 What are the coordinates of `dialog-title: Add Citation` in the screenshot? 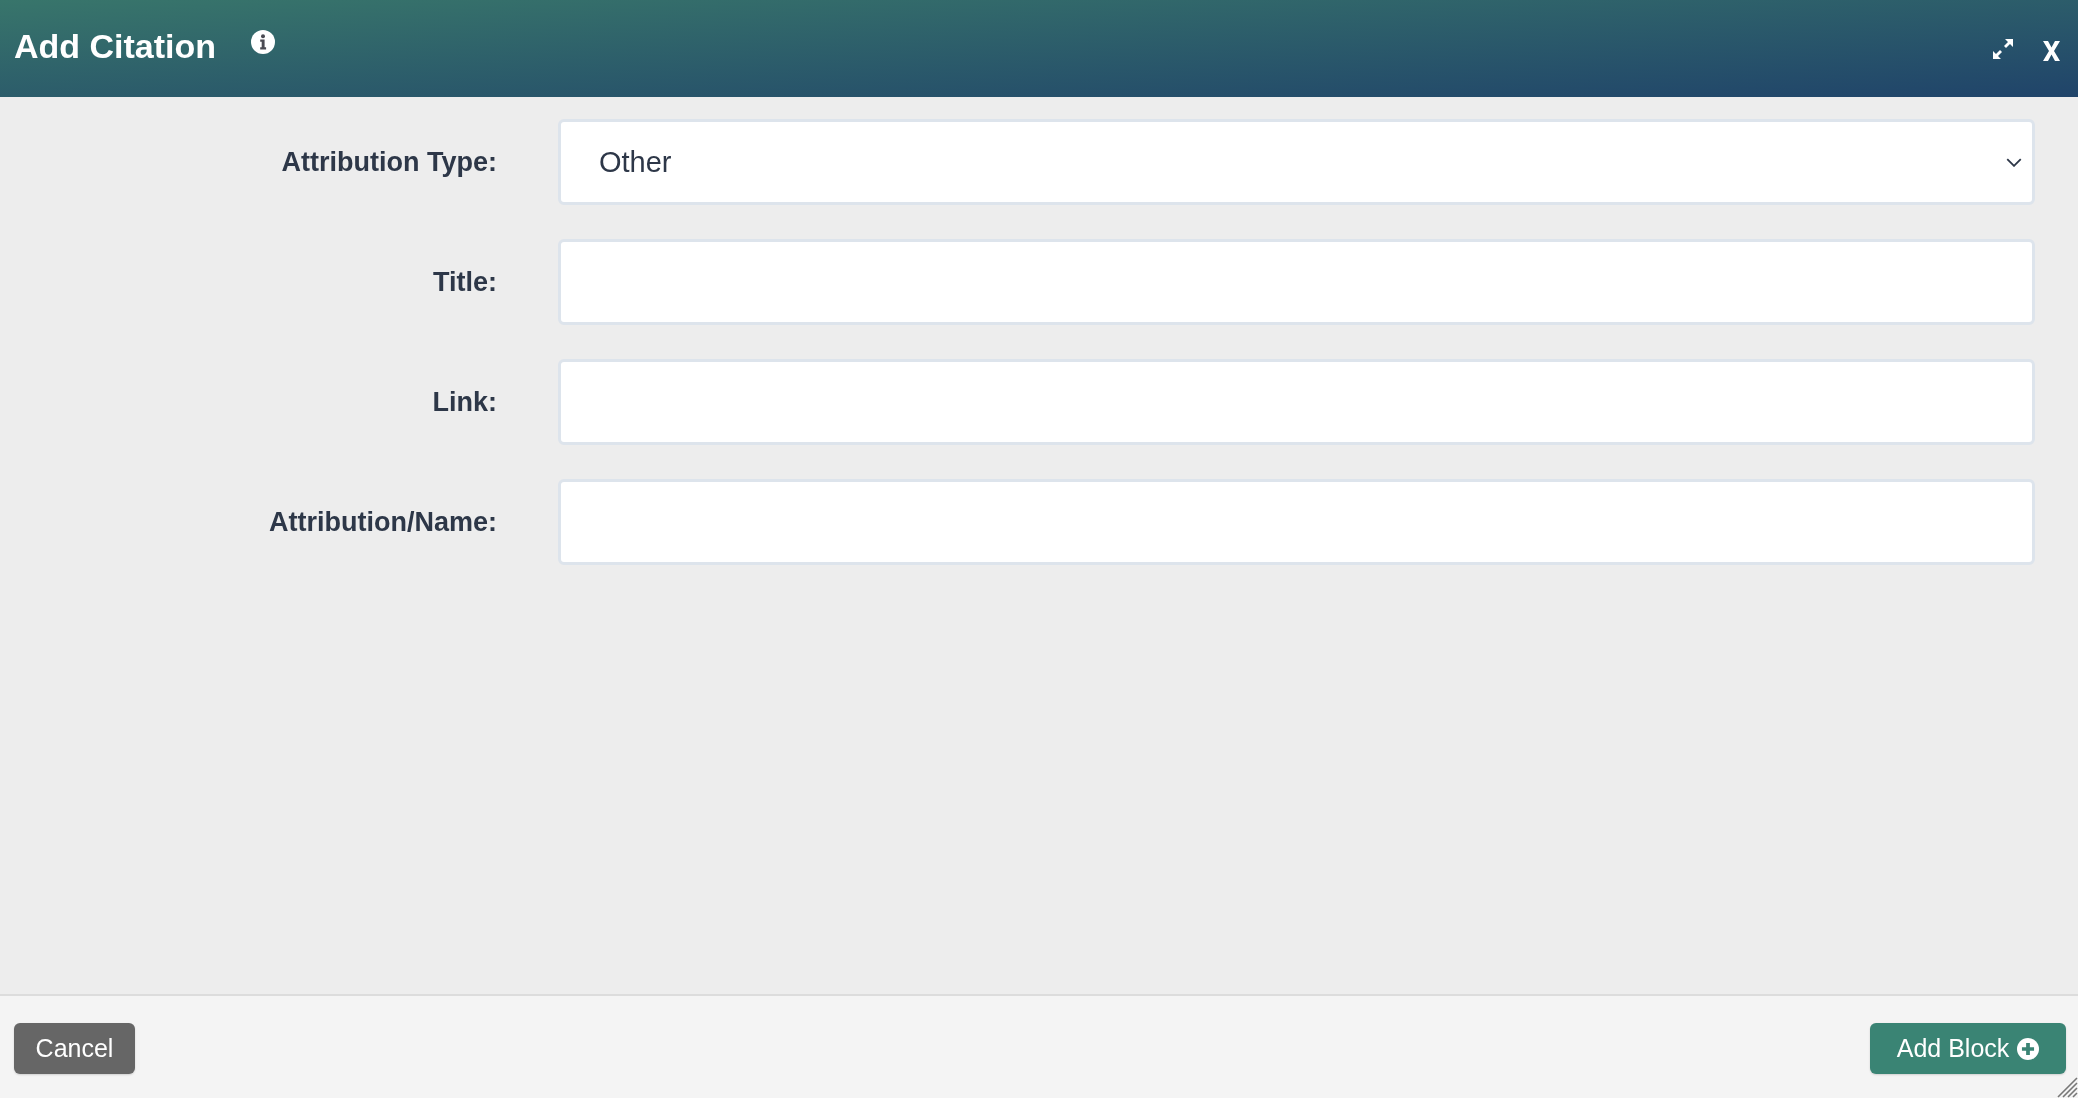 It's located at (115, 45).